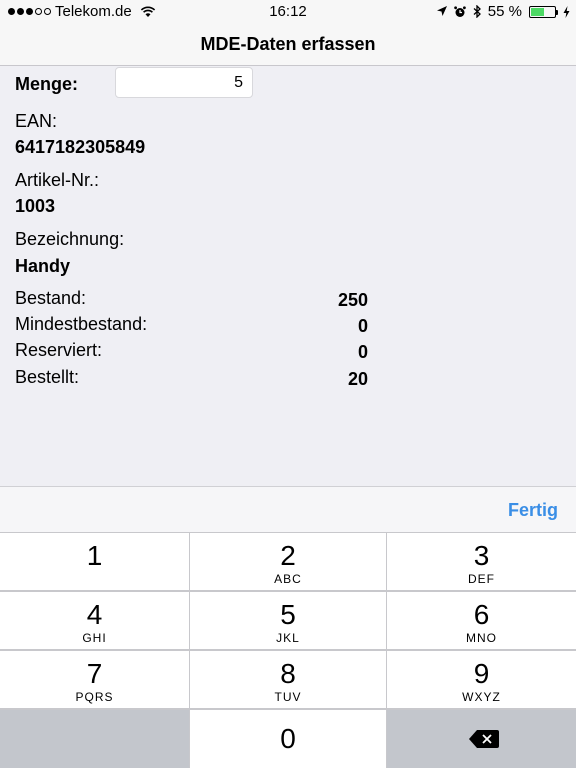 Image resolution: width=576 pixels, height=768 pixels. Describe the element at coordinates (288, 11) in the screenshot. I see `status-bar: Telekom.de 16:12 55 %` at that location.